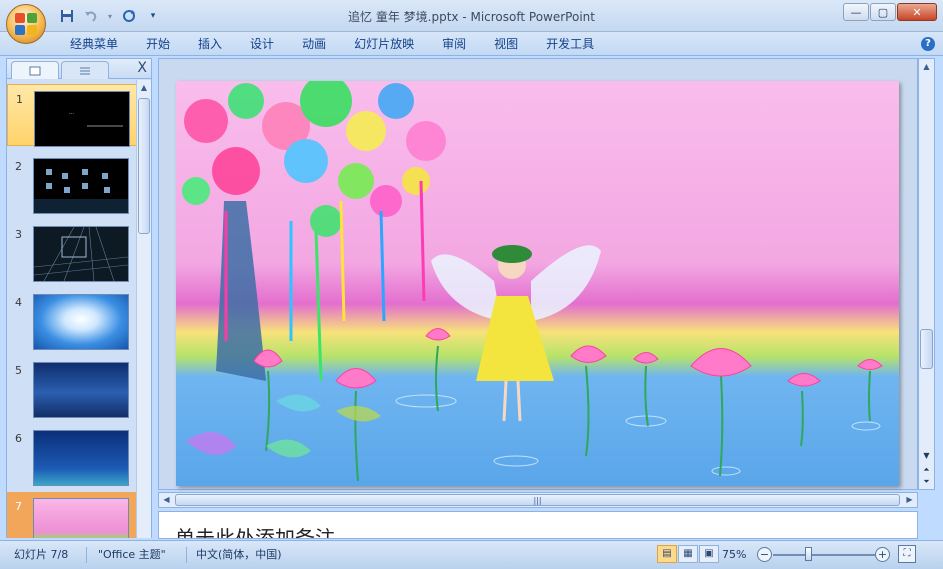  I want to click on tab-view: 视图, so click(506, 44).